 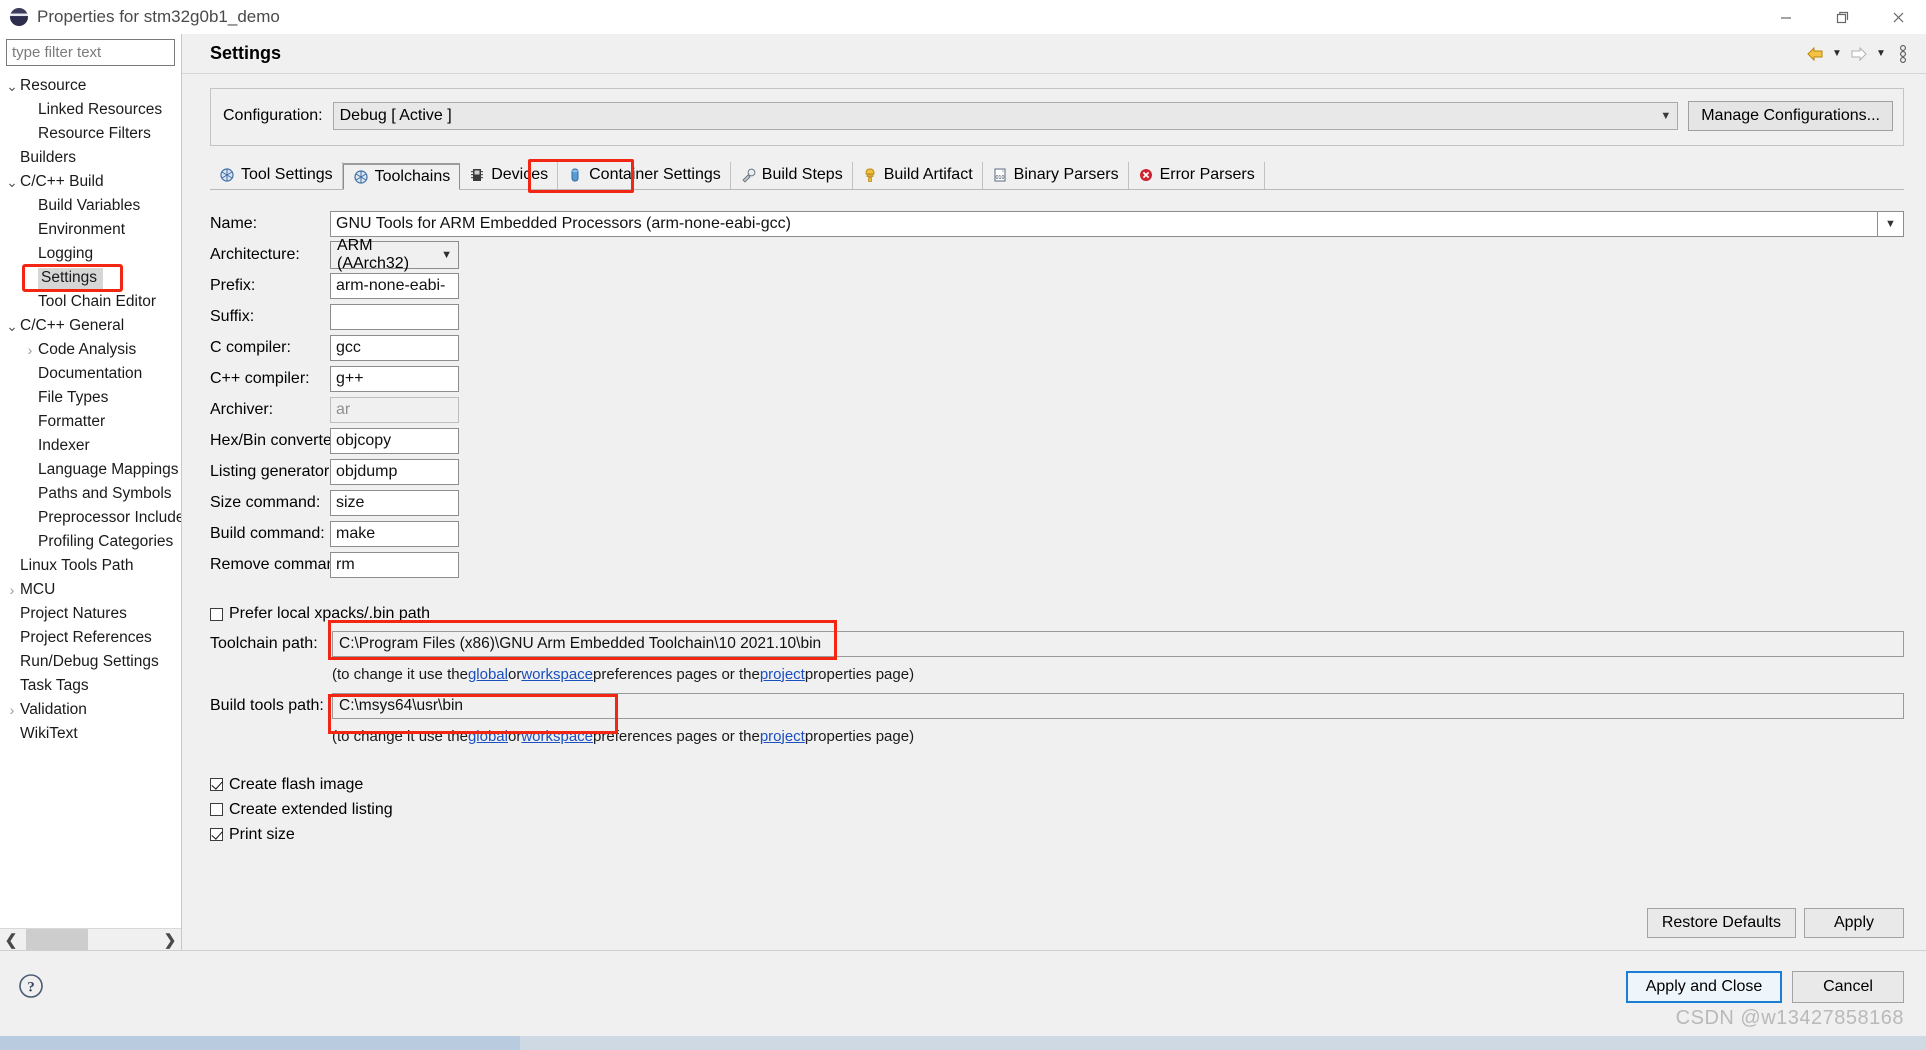 What do you see at coordinates (394, 533) in the screenshot?
I see `build-input: make` at bounding box center [394, 533].